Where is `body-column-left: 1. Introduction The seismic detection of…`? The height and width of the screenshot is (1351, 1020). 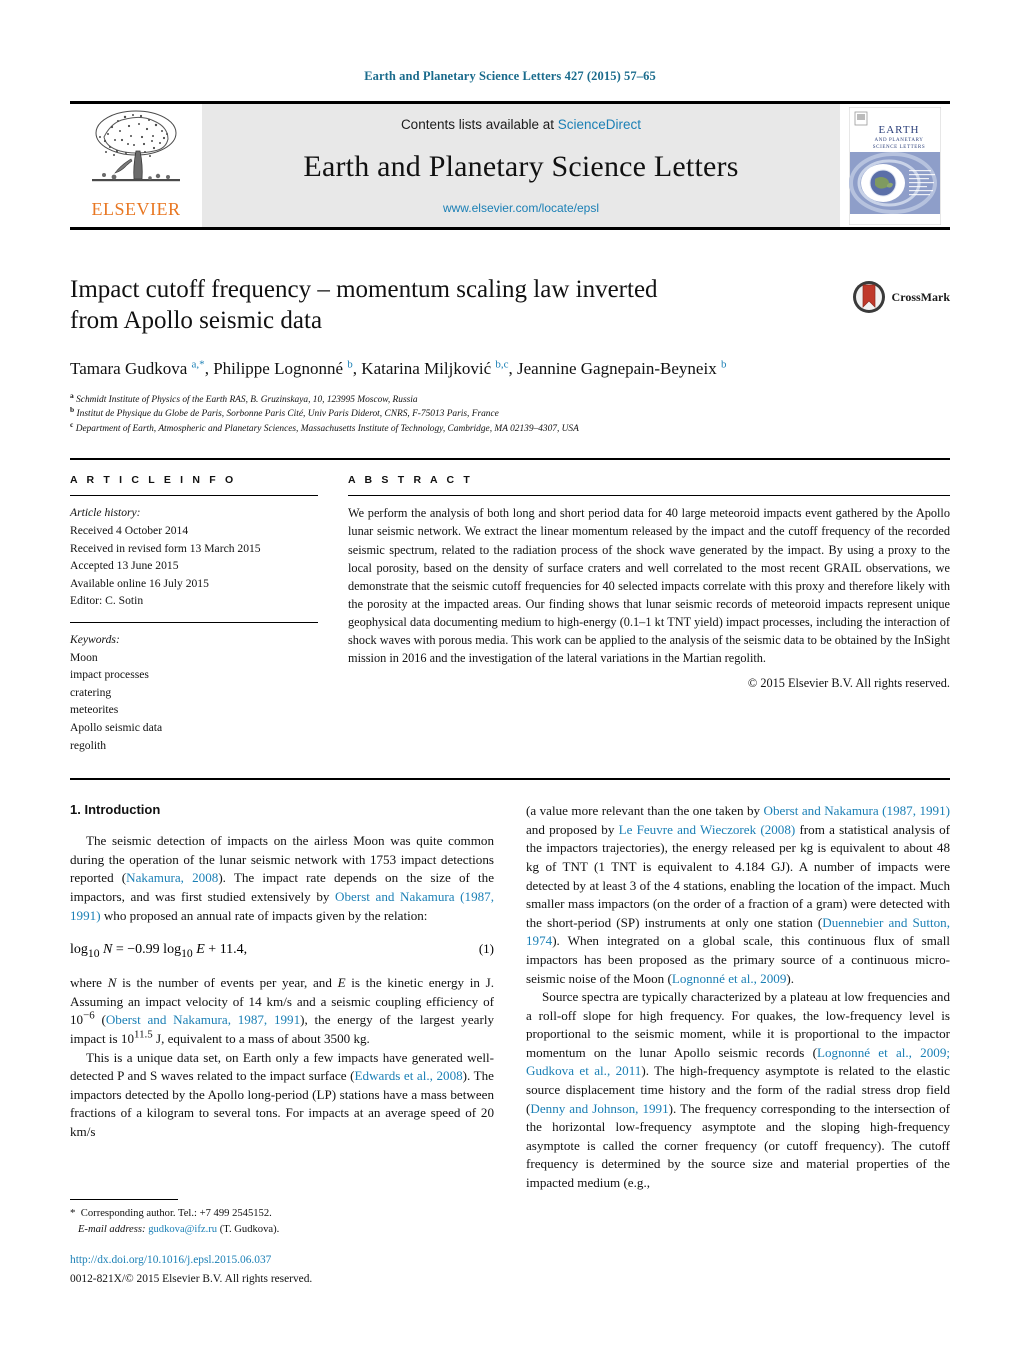
body-column-left: 1. Introduction The seismic detection of… is located at coordinates (282, 1045).